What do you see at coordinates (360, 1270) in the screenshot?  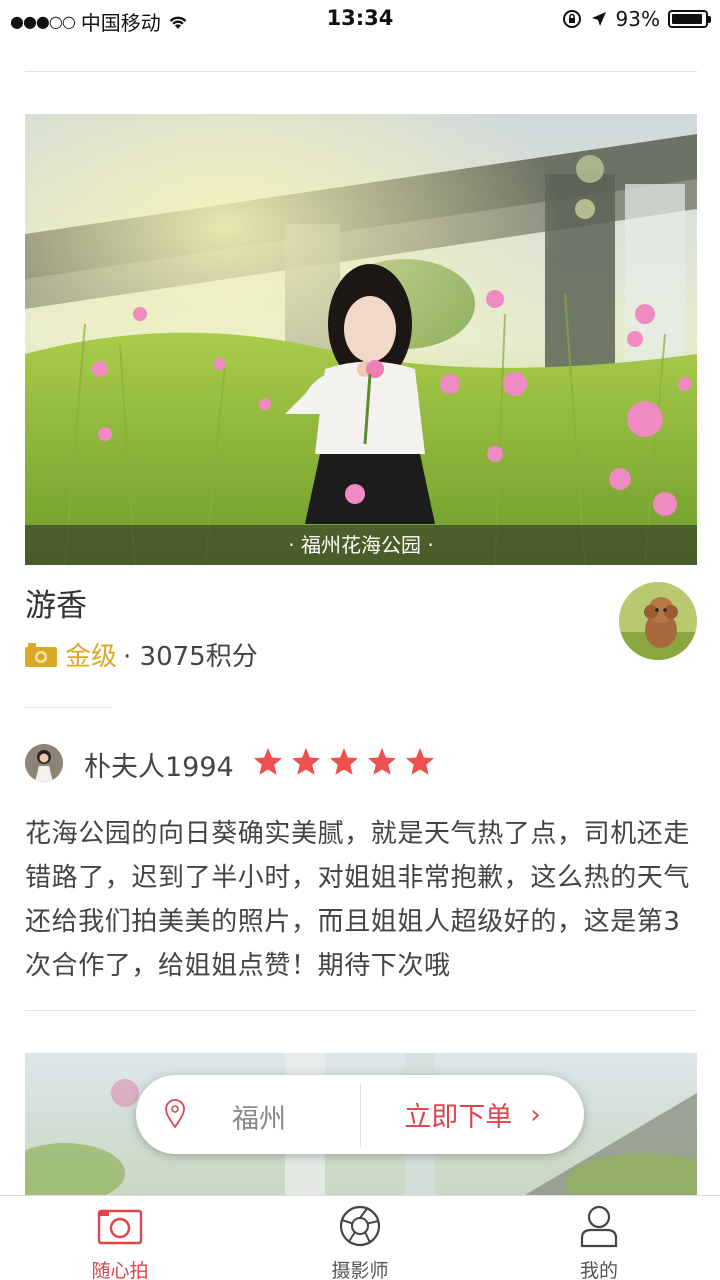 I see `tab-photographers-label: 摄影师` at bounding box center [360, 1270].